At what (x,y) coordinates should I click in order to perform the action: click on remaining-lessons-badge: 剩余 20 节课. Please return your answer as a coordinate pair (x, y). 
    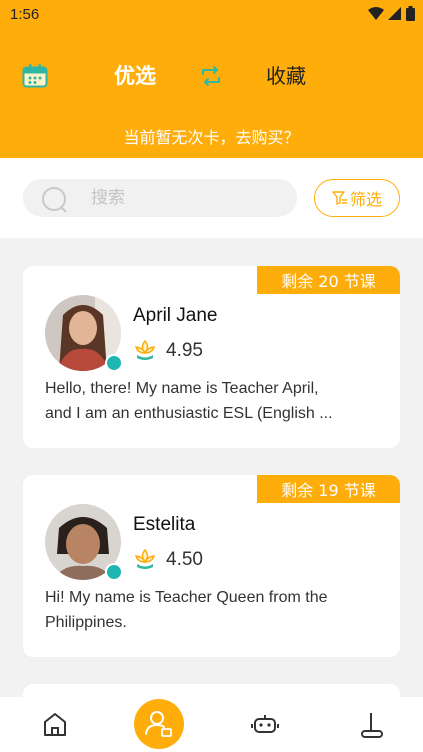
    Looking at the image, I should click on (328, 280).